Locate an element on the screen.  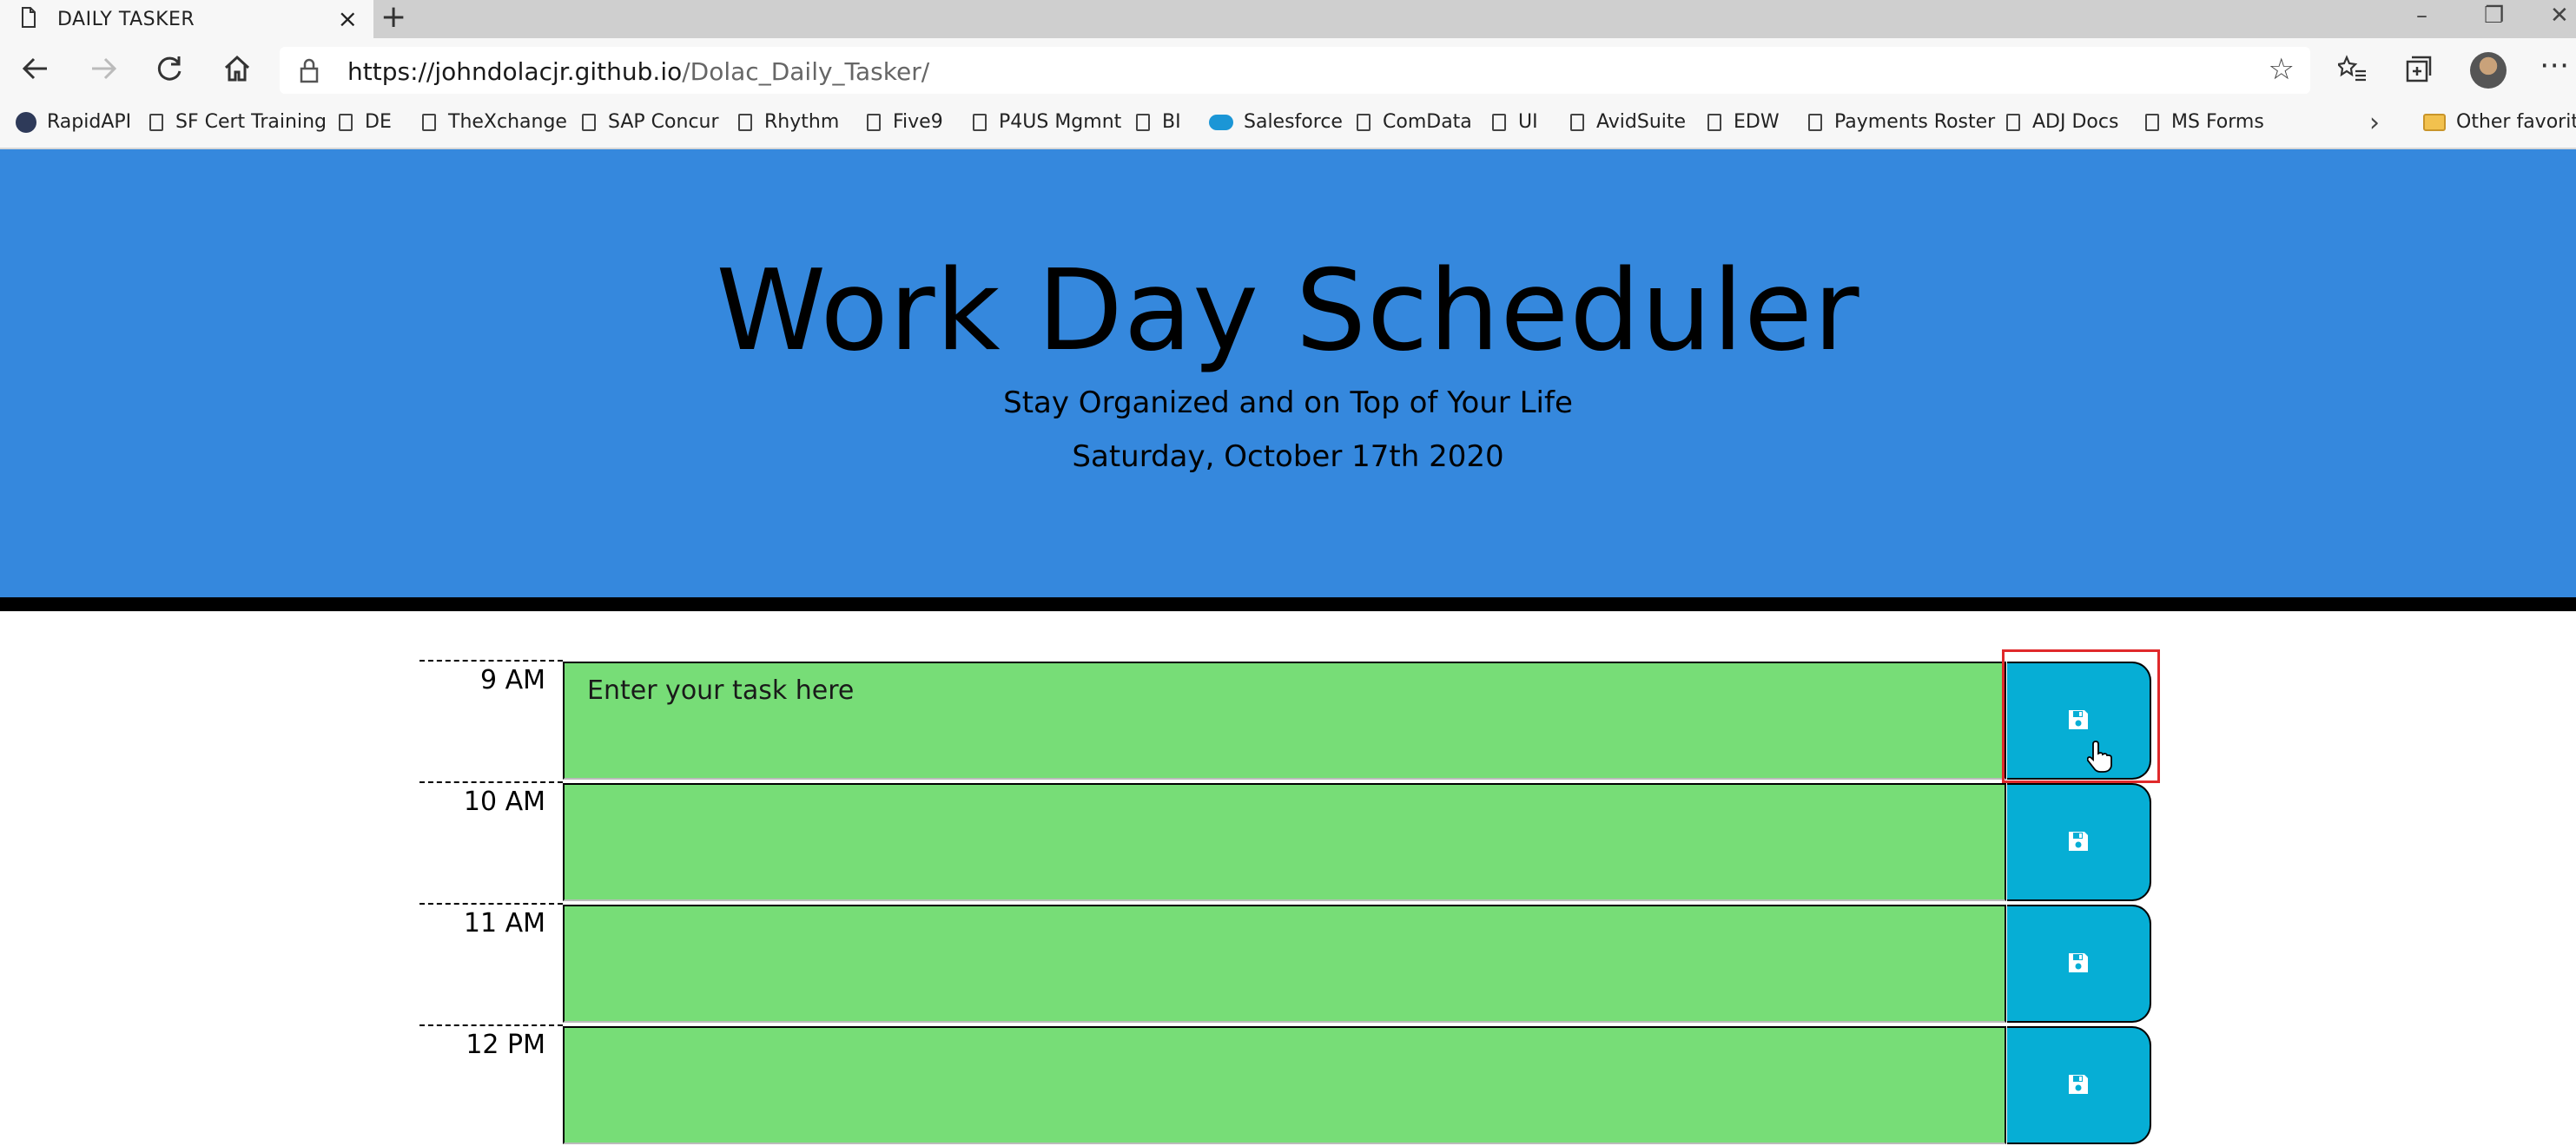
close-tab-icon: × is located at coordinates (348, 19).